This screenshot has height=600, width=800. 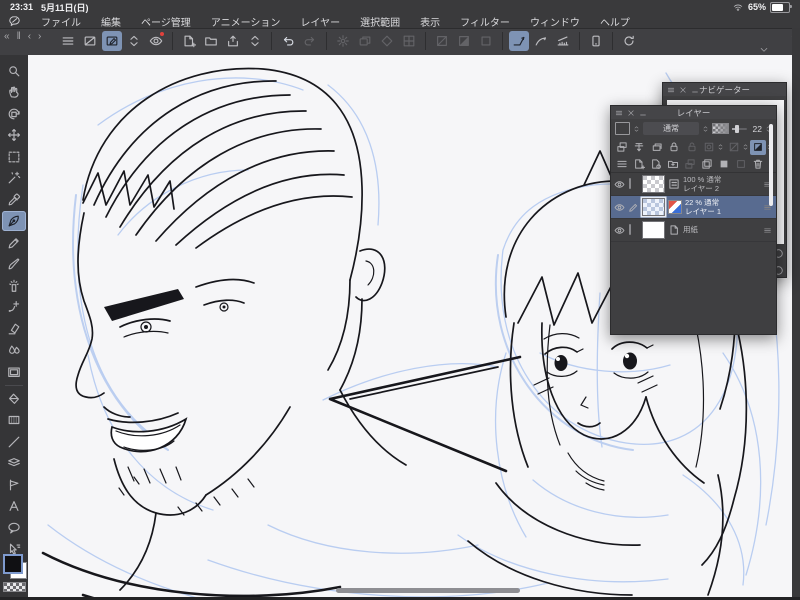 What do you see at coordinates (189, 41) in the screenshot?
I see `new-page-icon` at bounding box center [189, 41].